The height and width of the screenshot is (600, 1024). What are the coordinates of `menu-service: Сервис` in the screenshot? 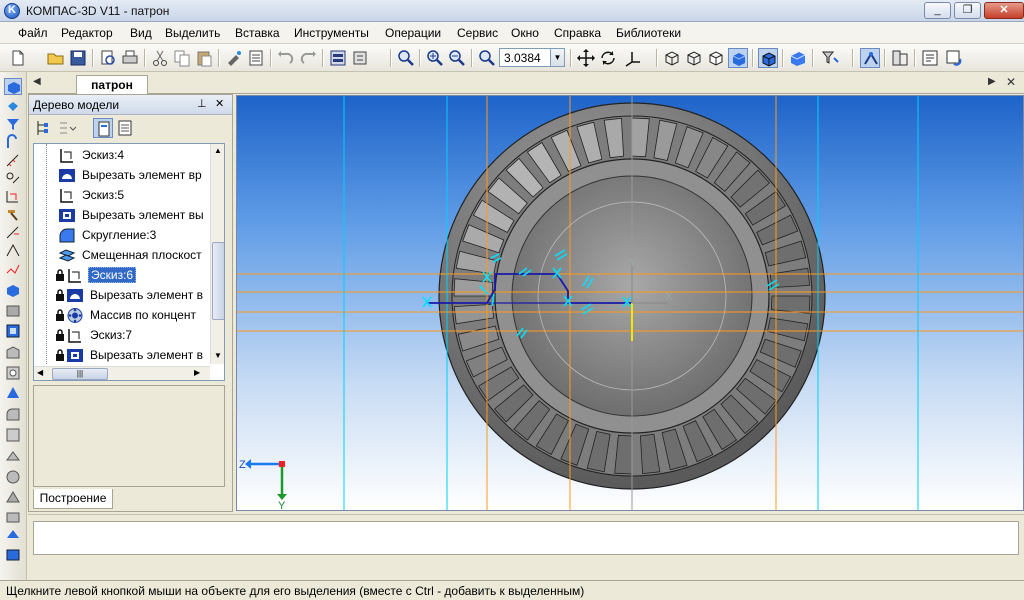 It's located at (477, 33).